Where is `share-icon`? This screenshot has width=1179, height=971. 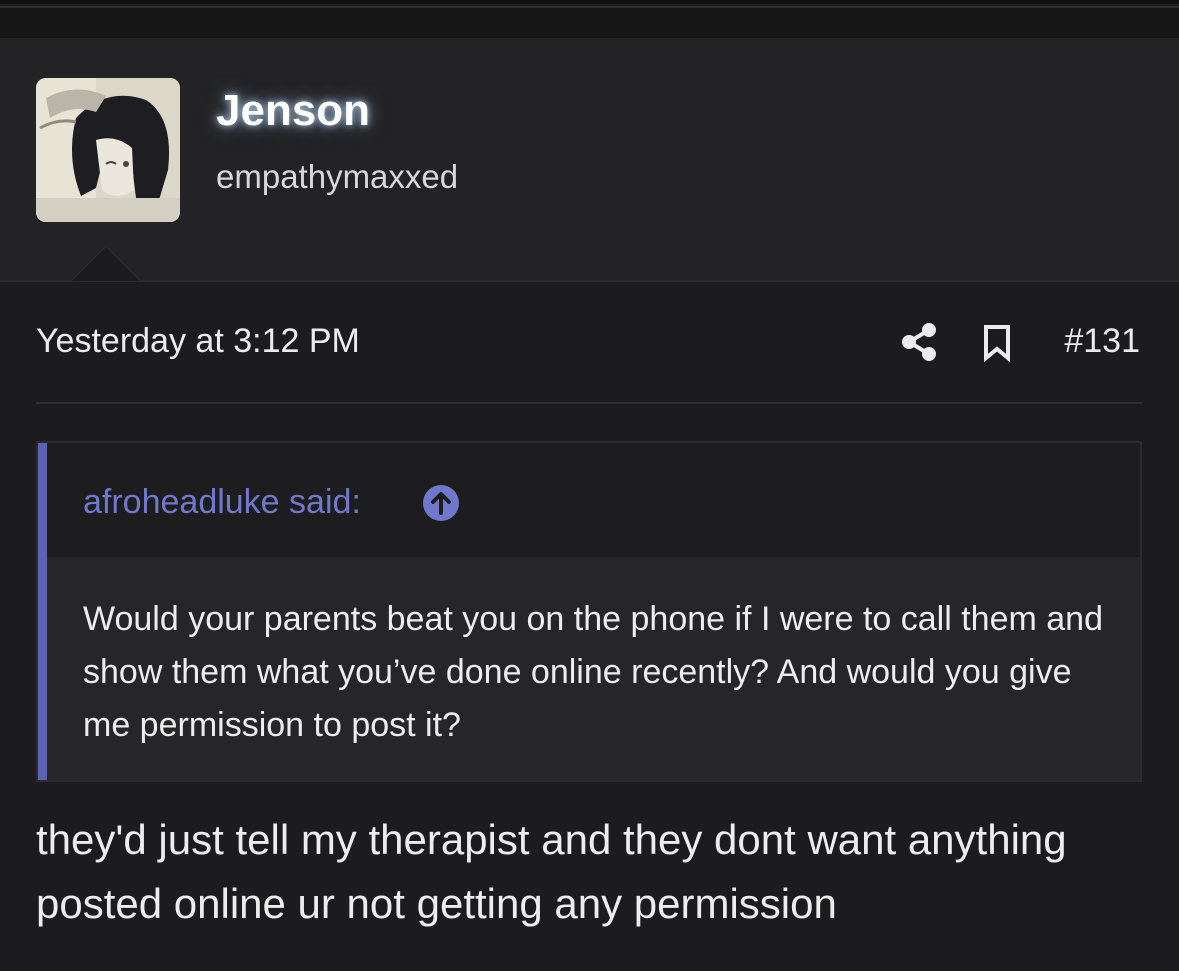
share-icon is located at coordinates (919, 342).